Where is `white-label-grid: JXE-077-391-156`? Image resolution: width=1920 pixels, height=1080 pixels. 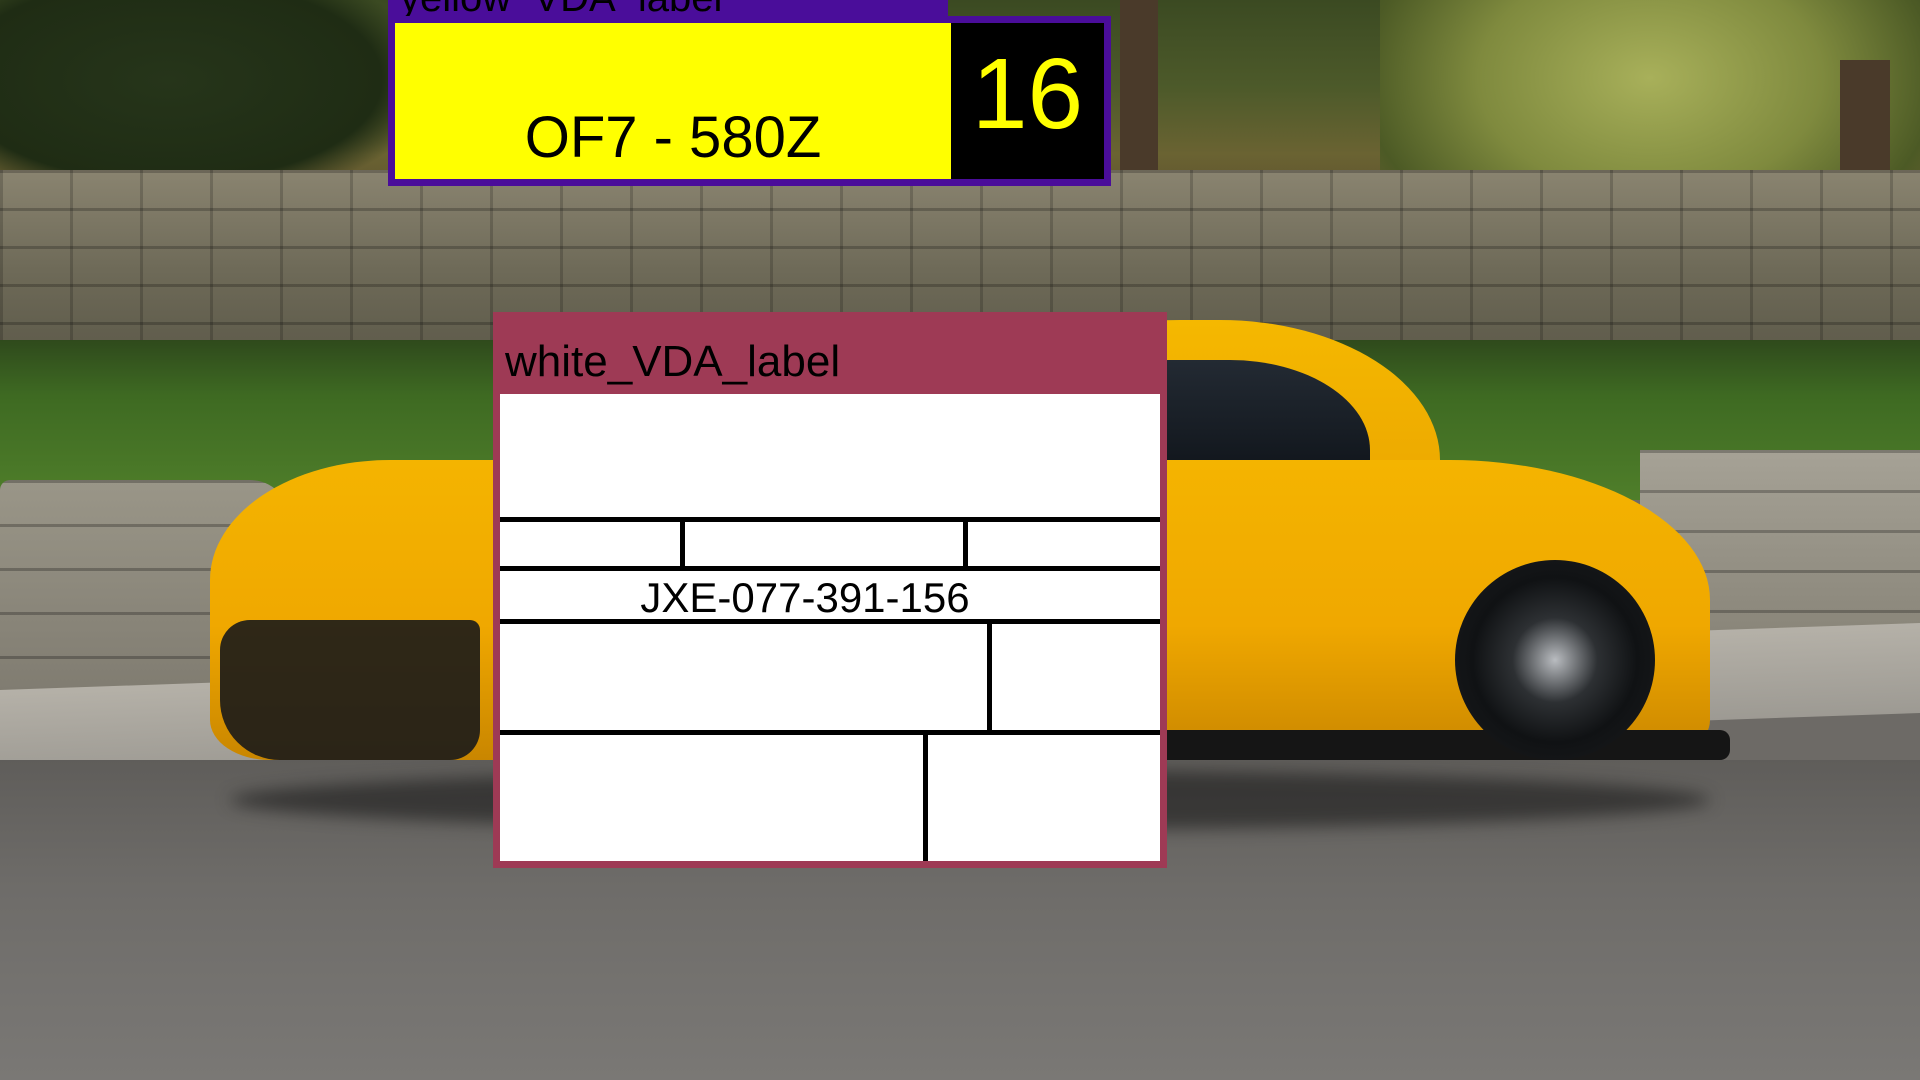
white-label-grid: JXE-077-391-156 is located at coordinates (830, 627).